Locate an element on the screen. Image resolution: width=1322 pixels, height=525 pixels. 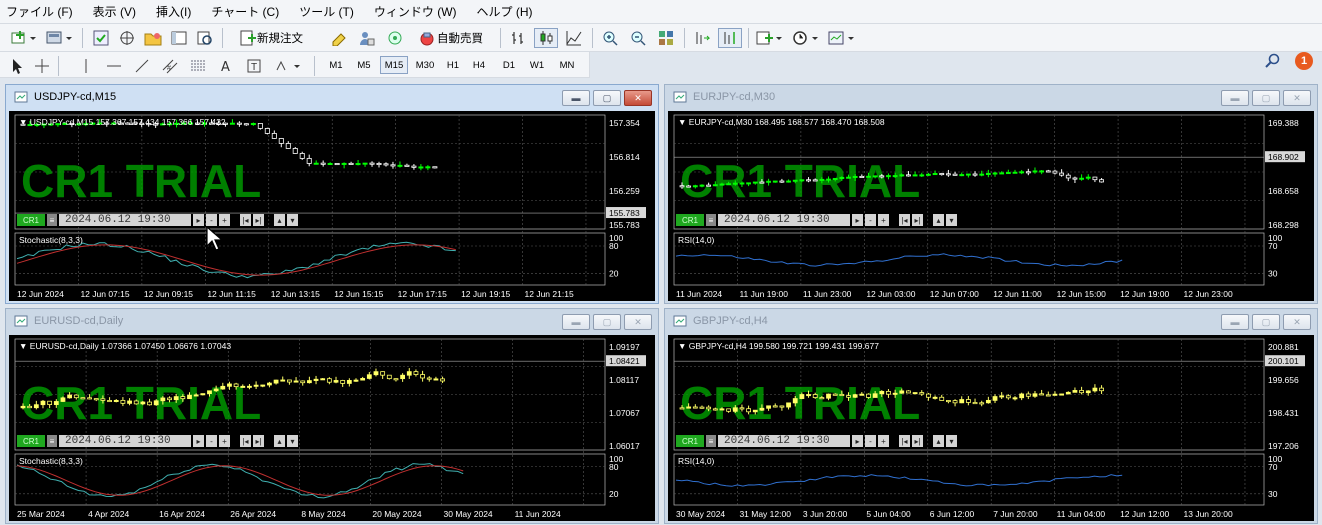
menu-file: ファイル (F) is located at coordinates (39, 11).